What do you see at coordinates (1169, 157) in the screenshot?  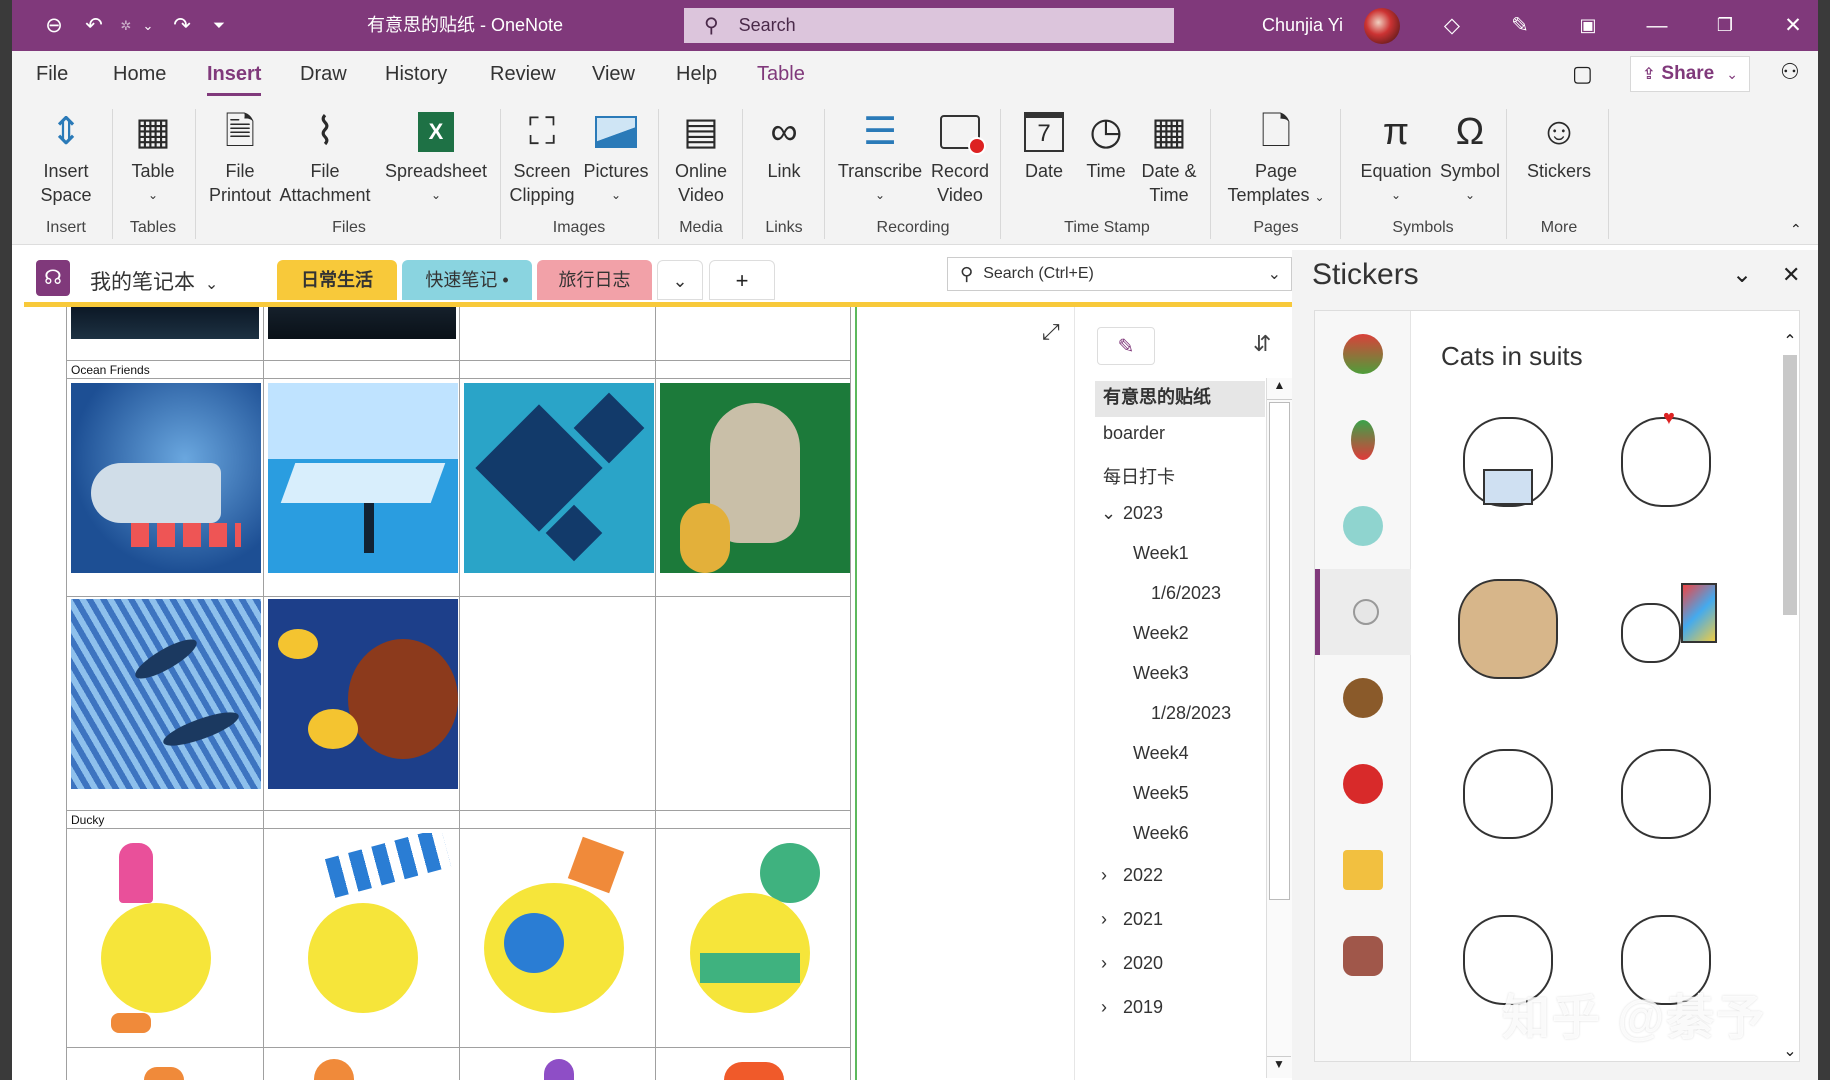 I see `date-time-button: ▦ Date & Time` at bounding box center [1169, 157].